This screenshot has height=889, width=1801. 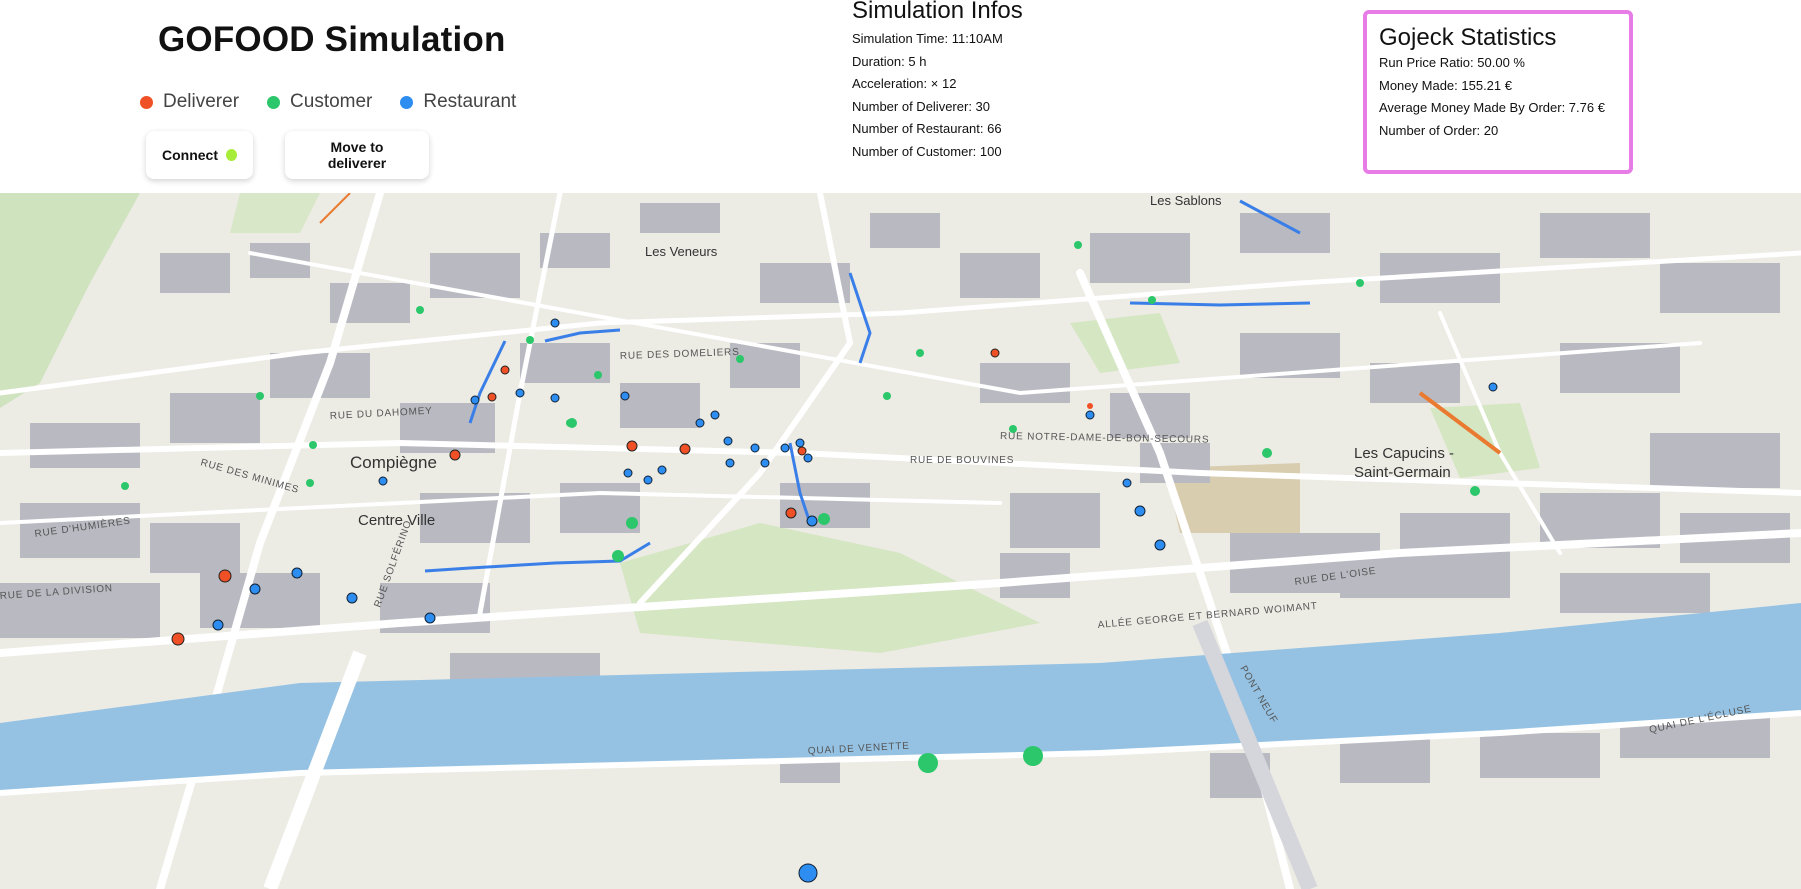 I want to click on legend-label-deliverer: Deliverer, so click(x=201, y=101).